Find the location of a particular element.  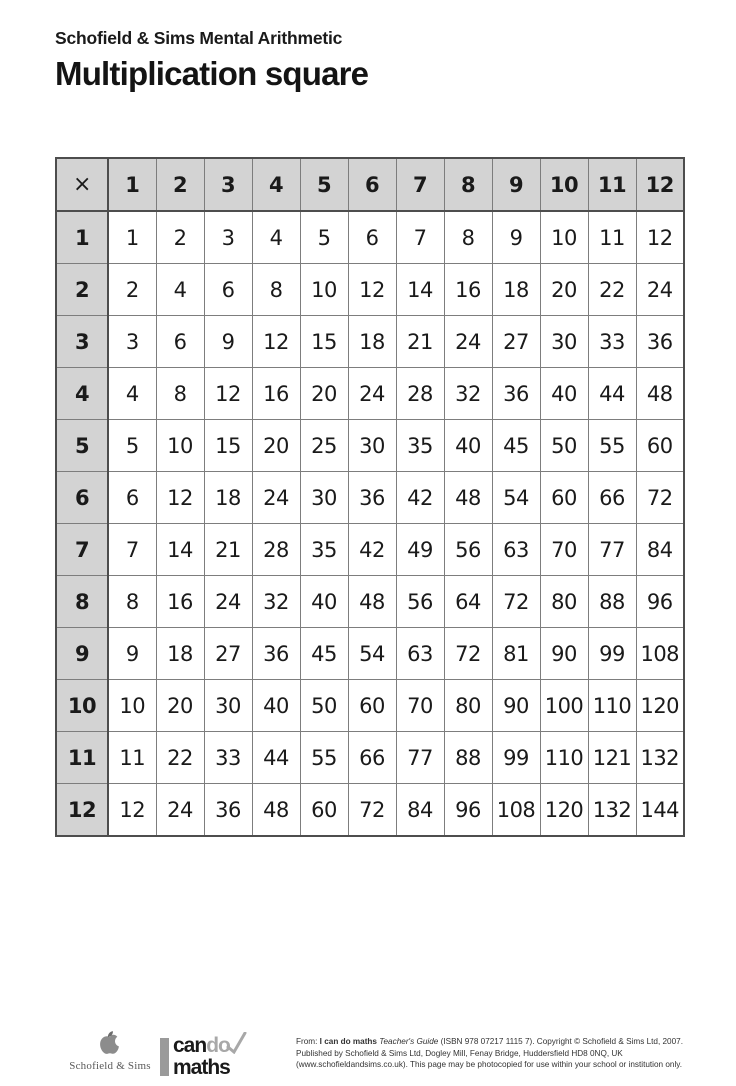

grid-cell: 42 is located at coordinates (372, 549).